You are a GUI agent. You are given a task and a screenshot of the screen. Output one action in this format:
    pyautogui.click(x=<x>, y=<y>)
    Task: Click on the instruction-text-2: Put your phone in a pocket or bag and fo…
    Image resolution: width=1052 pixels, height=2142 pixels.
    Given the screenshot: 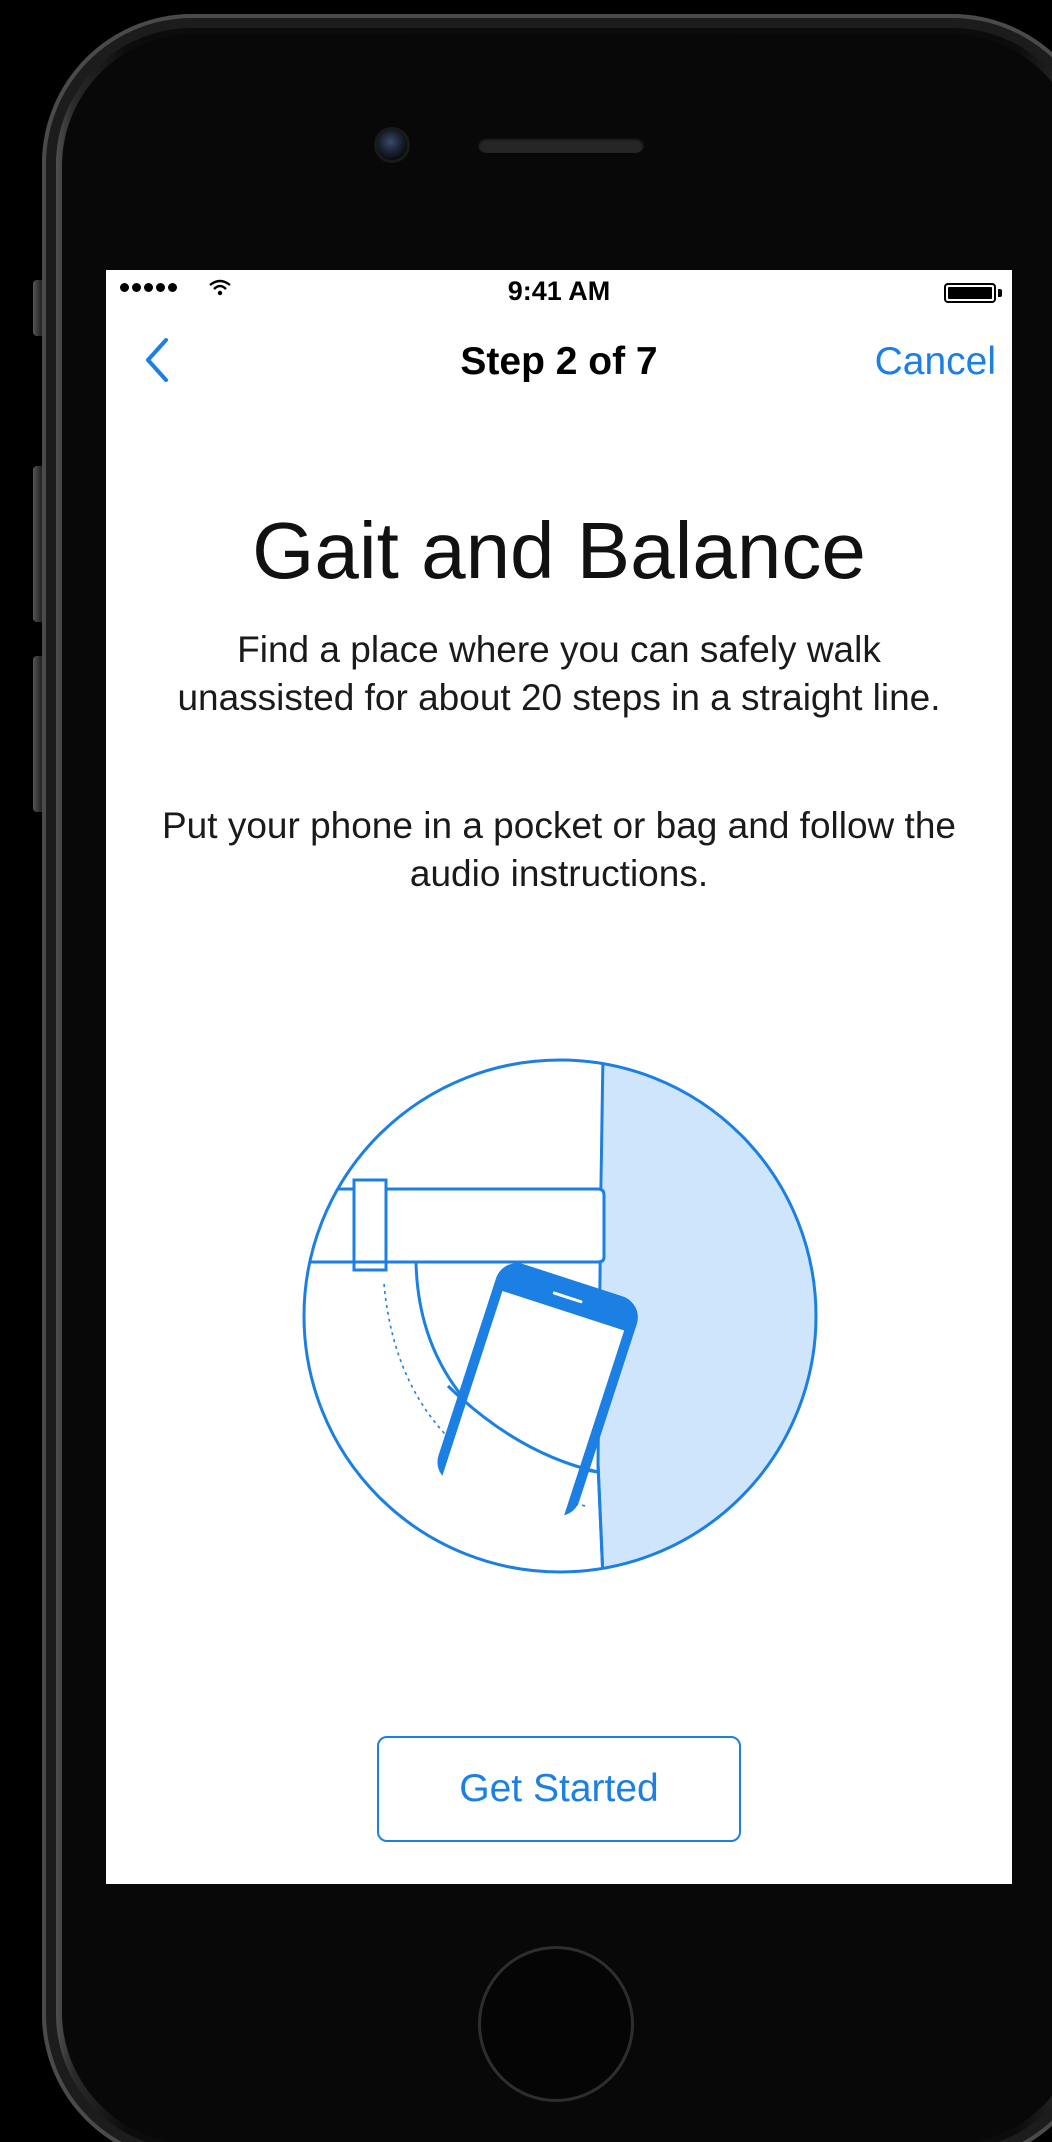 What is the action you would take?
    pyautogui.click(x=559, y=849)
    